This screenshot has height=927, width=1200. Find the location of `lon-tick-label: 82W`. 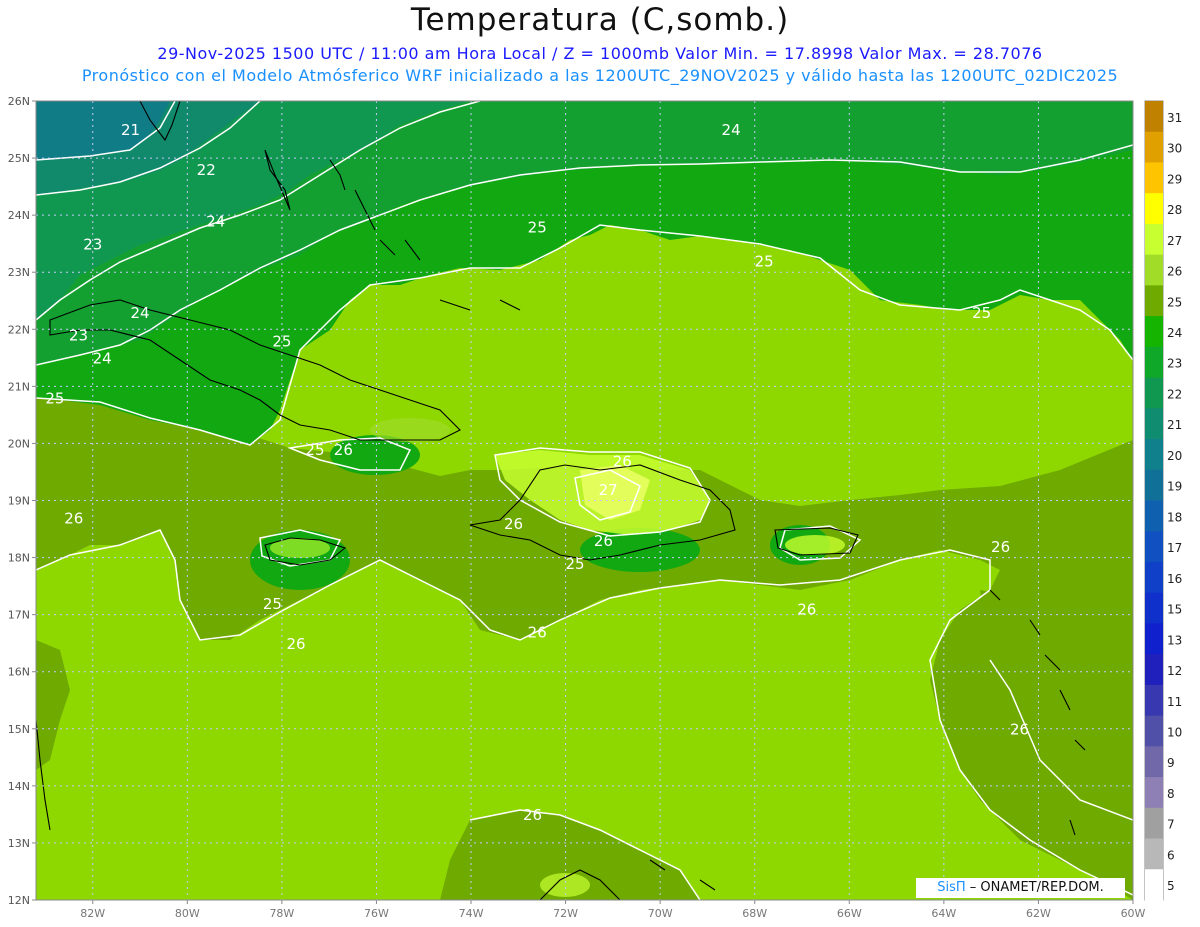

lon-tick-label: 82W is located at coordinates (92, 913).